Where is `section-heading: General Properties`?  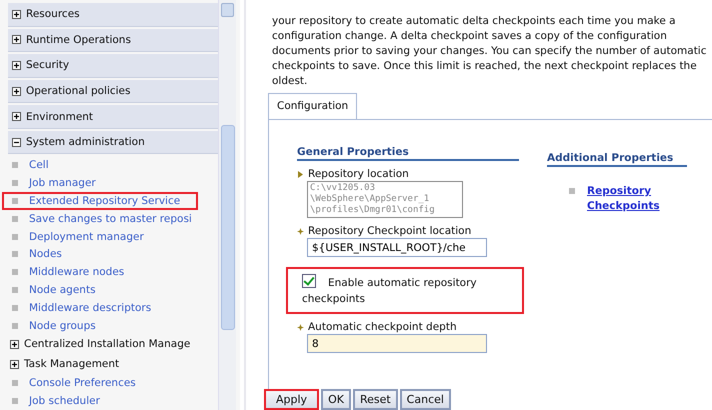
section-heading: General Properties is located at coordinates (408, 153).